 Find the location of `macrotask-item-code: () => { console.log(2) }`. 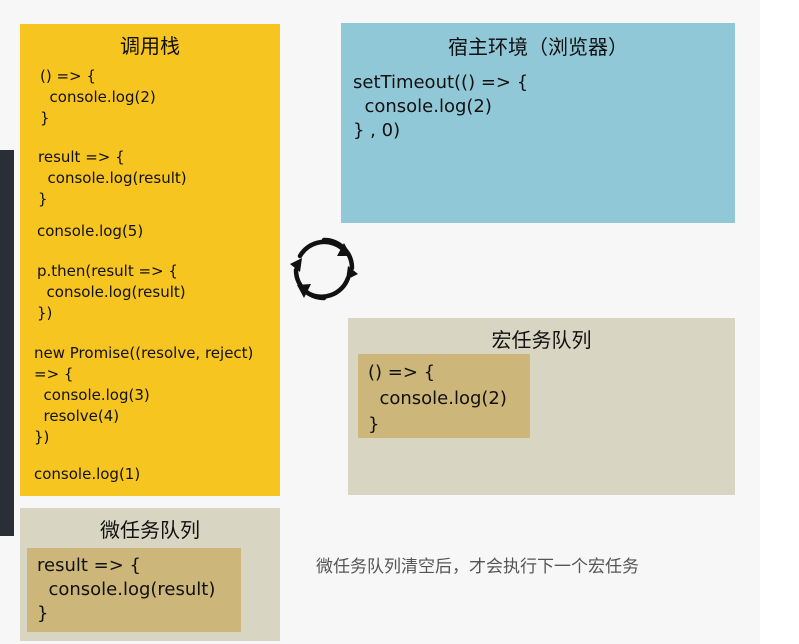

macrotask-item-code: () => { console.log(2) } is located at coordinates (437, 398).